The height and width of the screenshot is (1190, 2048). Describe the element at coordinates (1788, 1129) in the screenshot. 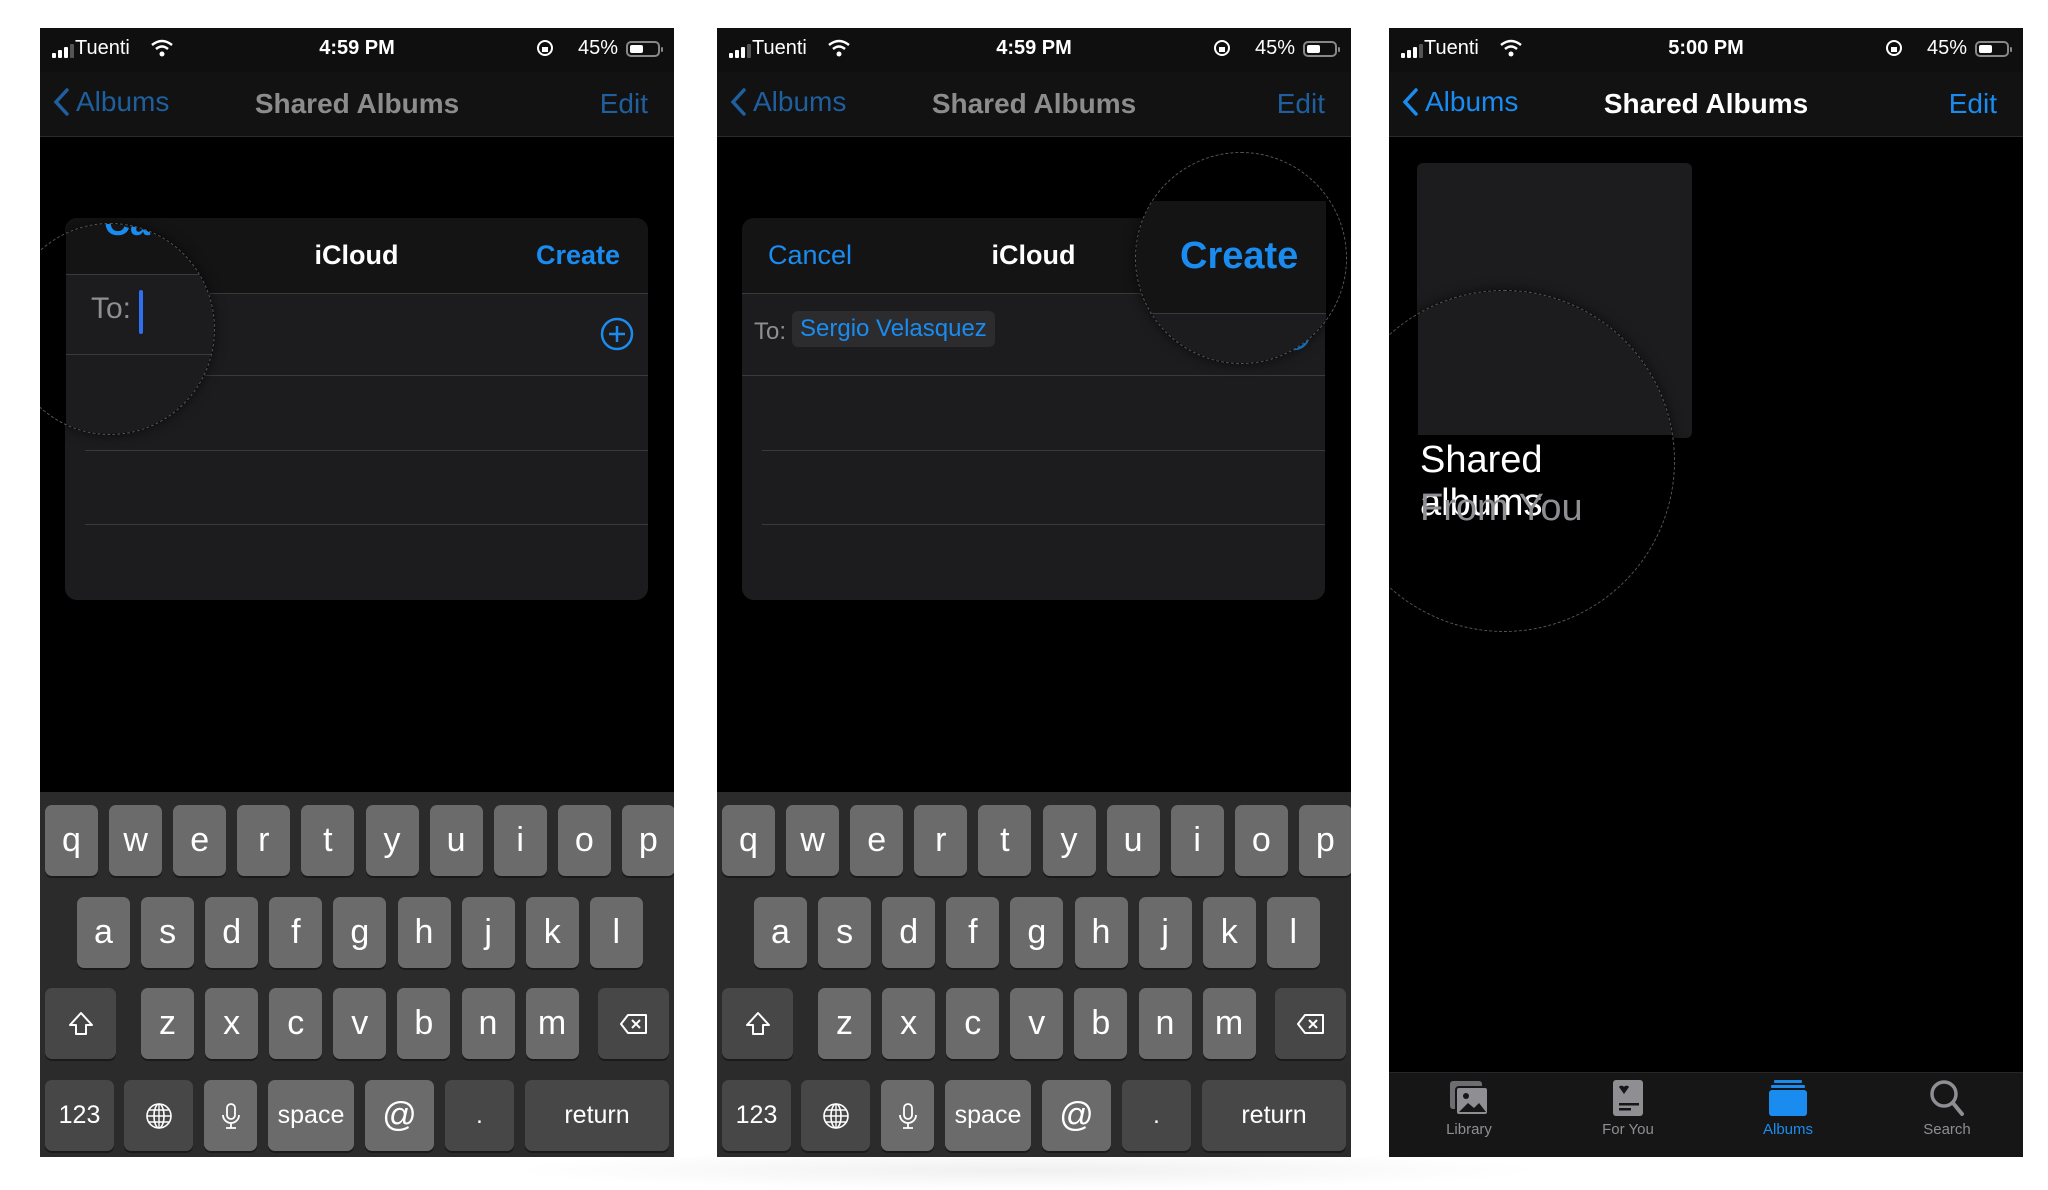

I see `tab-label: Albums` at that location.